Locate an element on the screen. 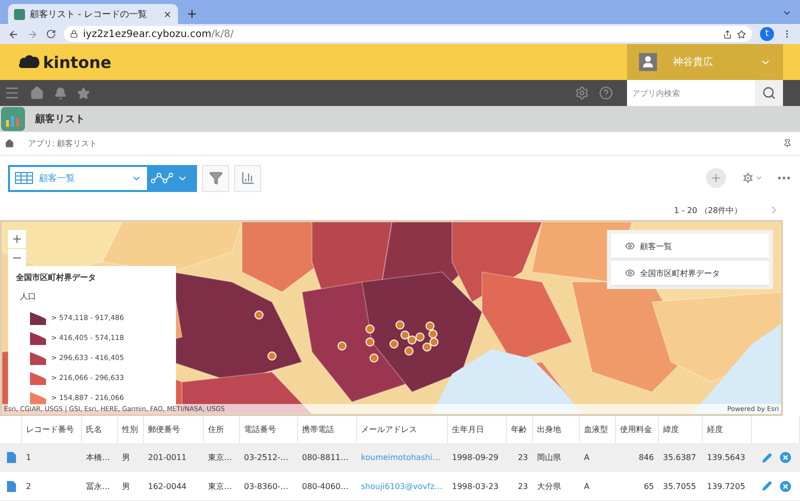  table-row: 1 本橋… 男 201-0011 東京… 03-2512-… 080-8811… koumeimotohashi… 1998-09-29 23 岡山県 A 846 35.6387 139.5643 is located at coordinates (400, 458).